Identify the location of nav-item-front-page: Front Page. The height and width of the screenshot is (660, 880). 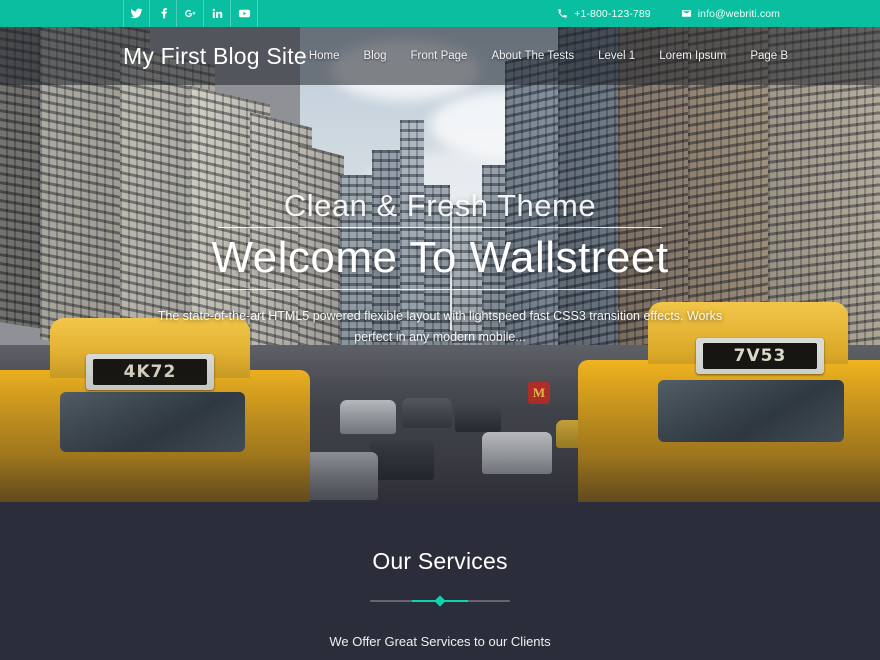
(439, 56).